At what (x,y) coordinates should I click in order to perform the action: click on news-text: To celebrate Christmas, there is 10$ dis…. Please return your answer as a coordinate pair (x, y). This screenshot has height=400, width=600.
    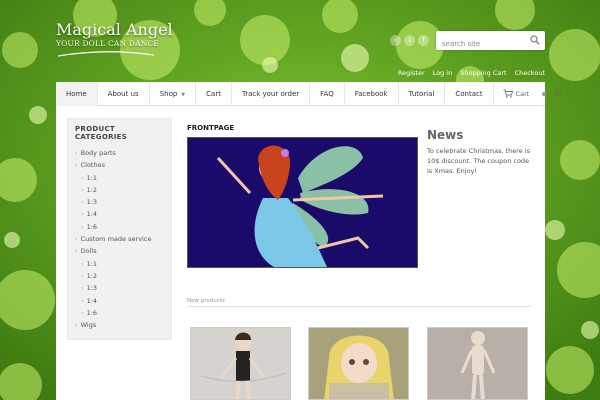
    Looking at the image, I should click on (479, 161).